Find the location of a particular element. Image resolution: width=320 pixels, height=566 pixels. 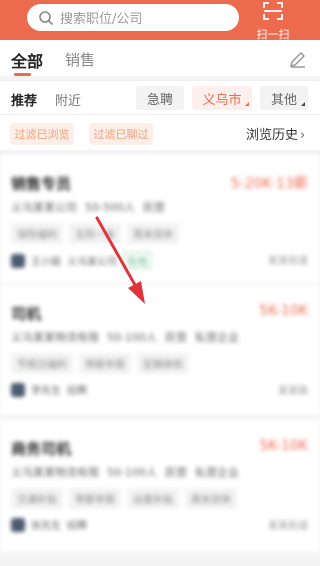

filter-city-label: 义乌市 is located at coordinates (222, 100).